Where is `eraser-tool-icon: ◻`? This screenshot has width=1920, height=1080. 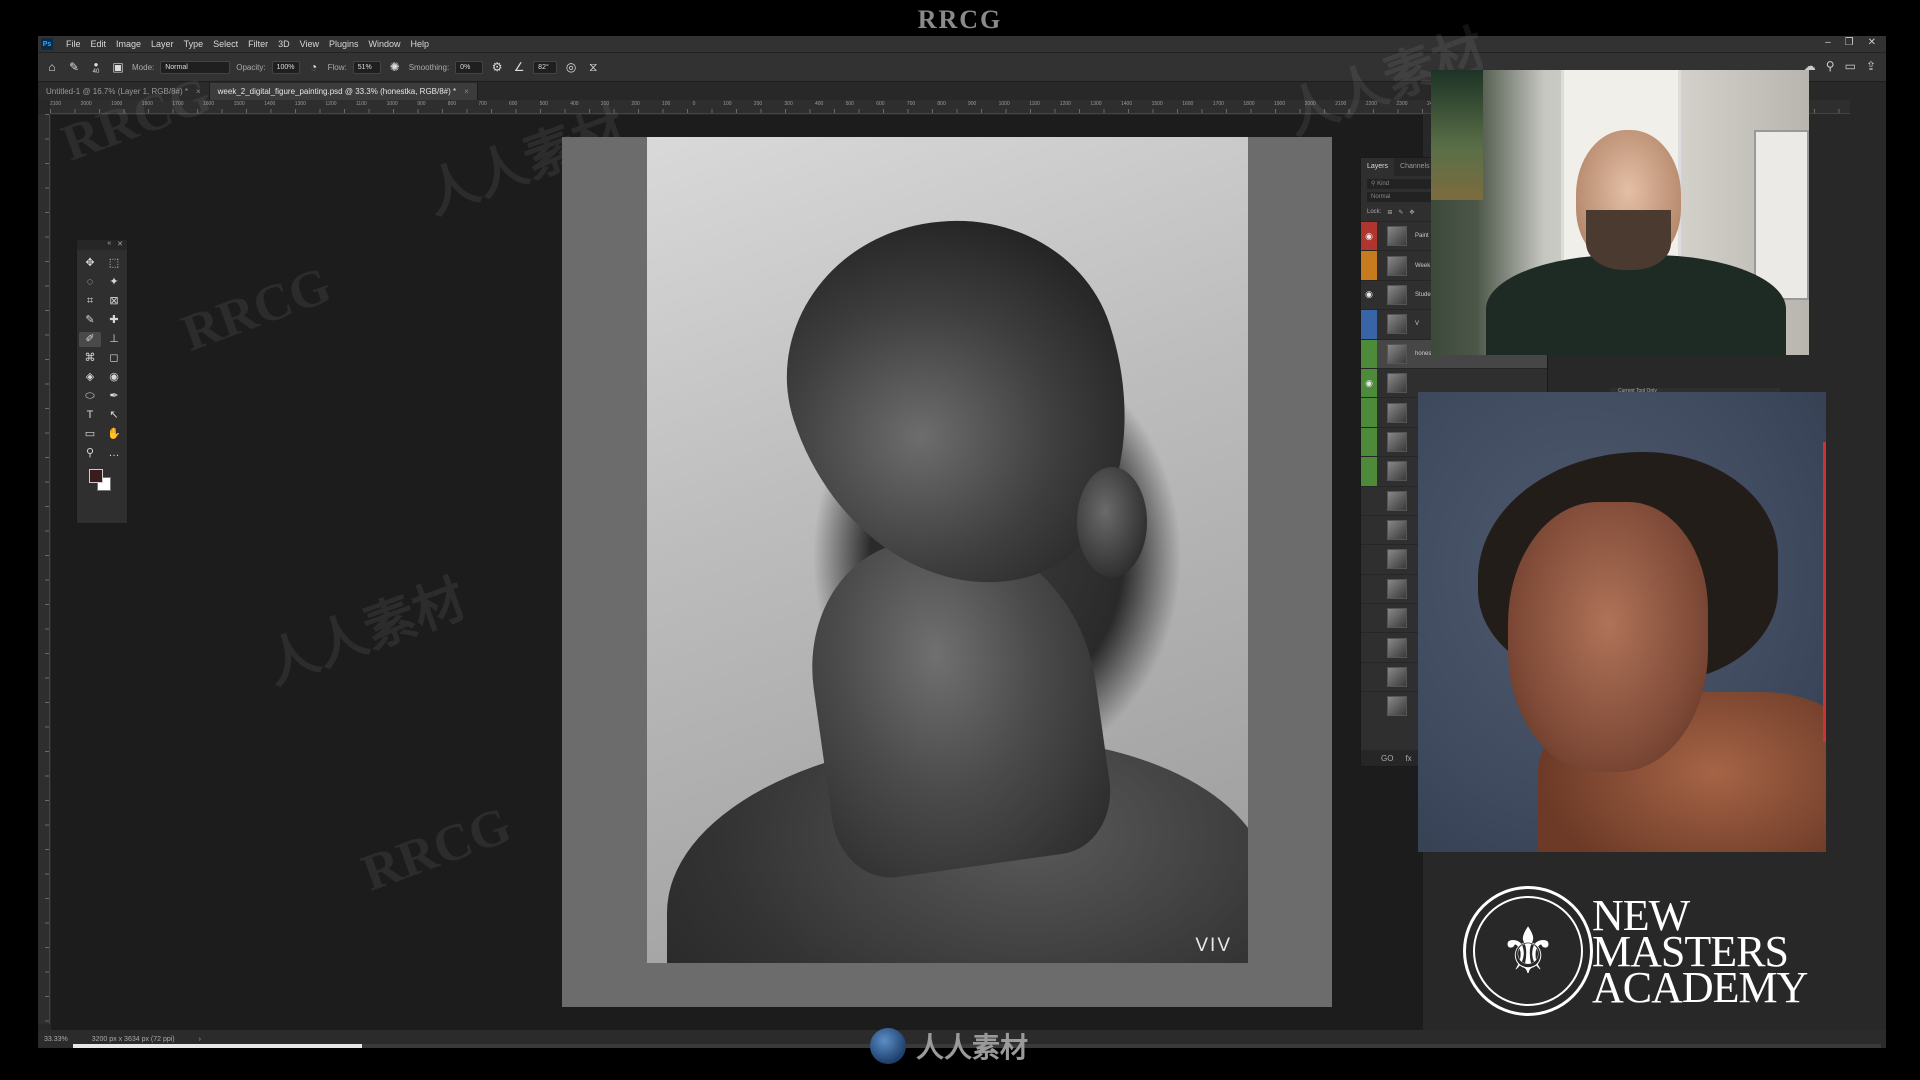
eraser-tool-icon: ◻ is located at coordinates (114, 358).